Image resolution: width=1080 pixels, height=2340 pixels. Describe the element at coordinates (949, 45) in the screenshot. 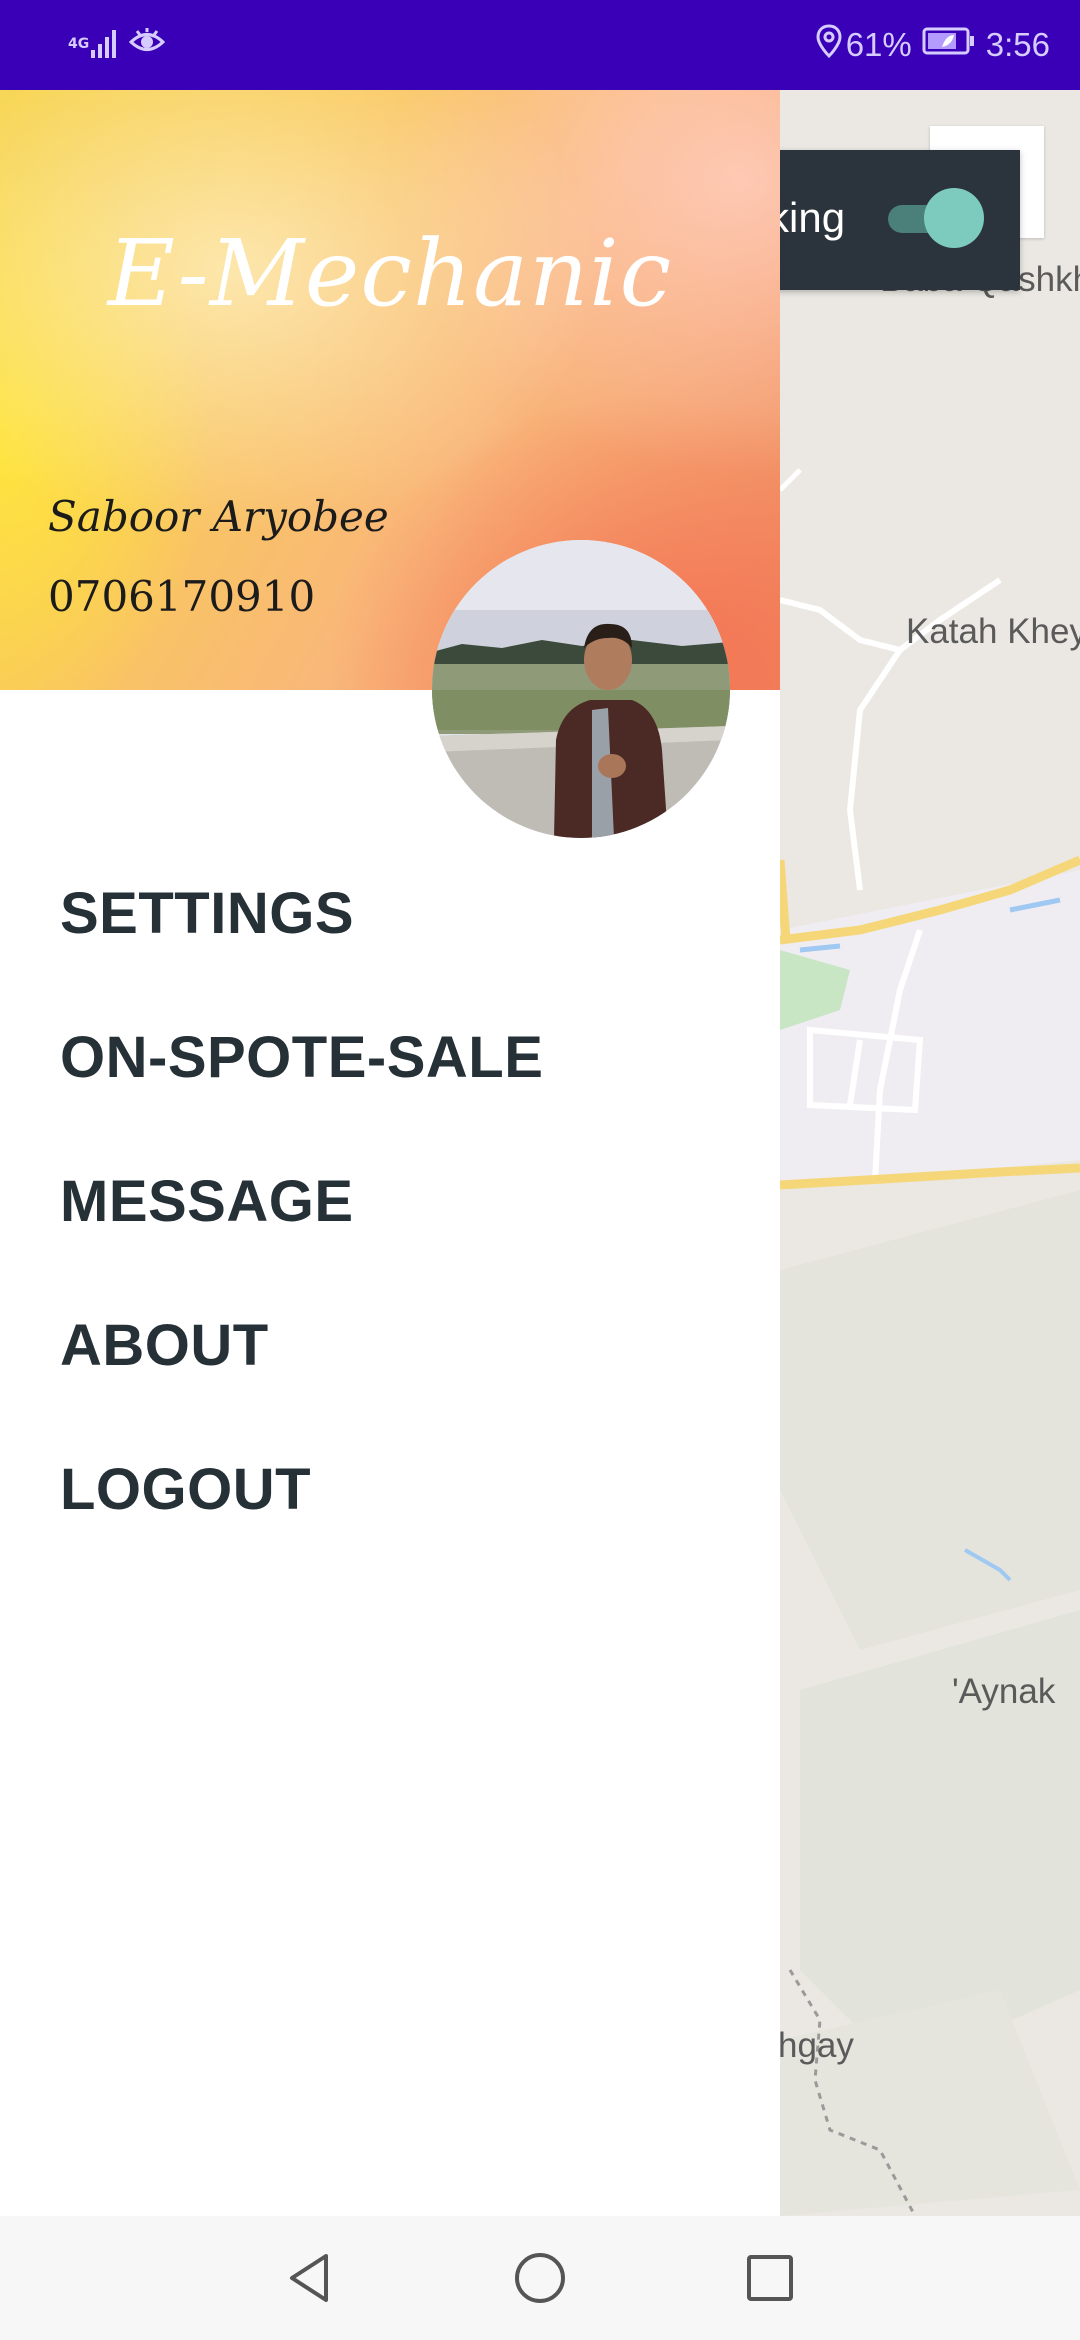

I see `battery-icon` at that location.